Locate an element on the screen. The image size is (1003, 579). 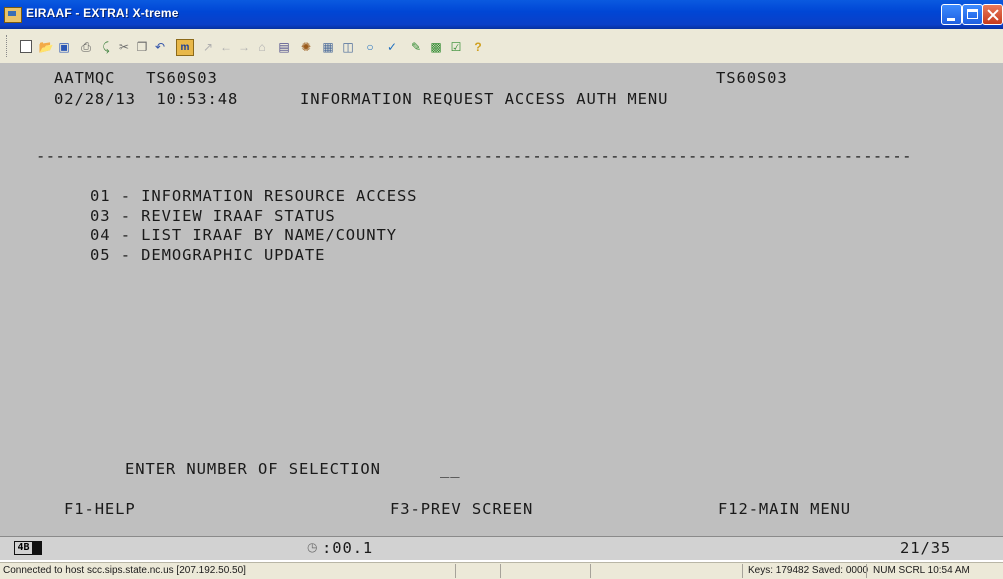
window-title: EIRAAF - EXTRA! X-treme is located at coordinates (102, 13).